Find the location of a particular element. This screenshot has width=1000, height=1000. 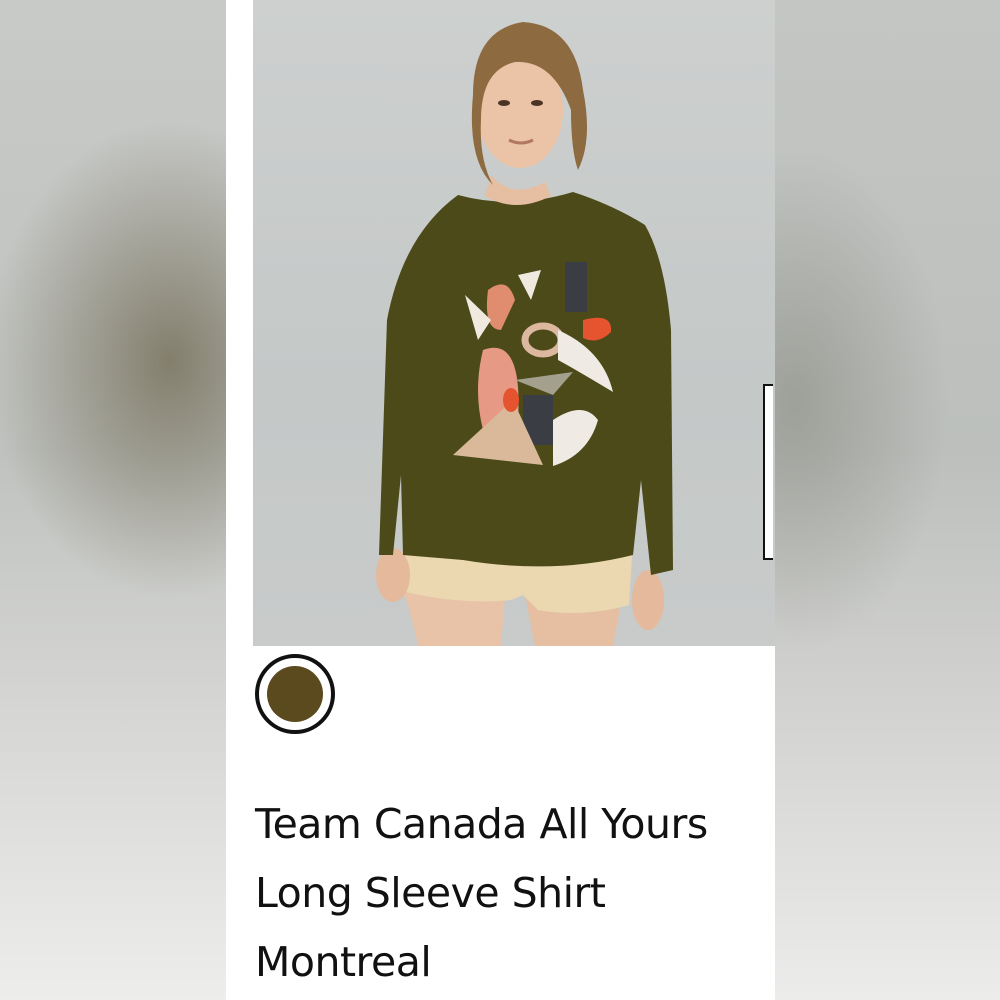

olive-swatch-color is located at coordinates (295, 694).